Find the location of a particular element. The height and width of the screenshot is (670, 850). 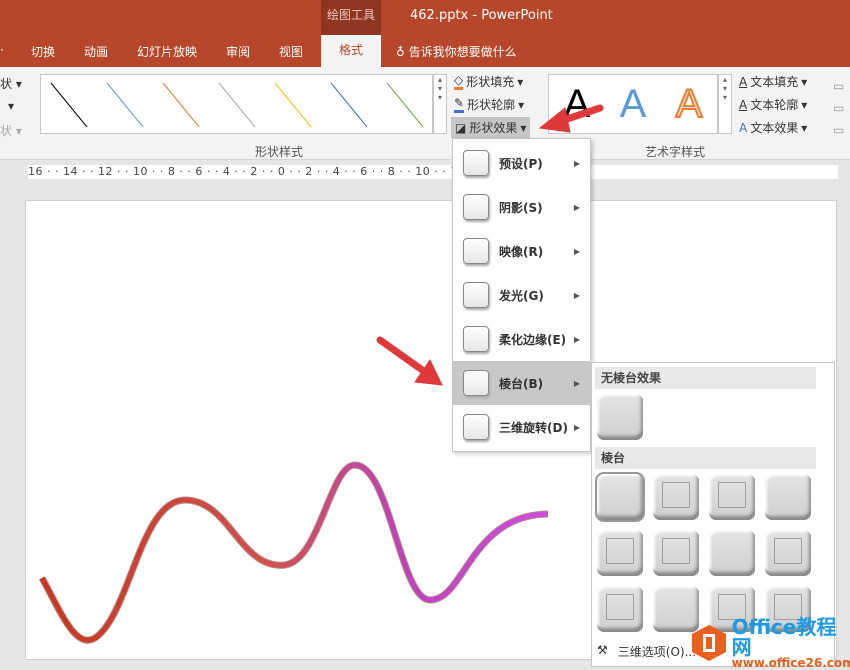

menu-item-label: 三维旋转(D) is located at coordinates (533, 427).